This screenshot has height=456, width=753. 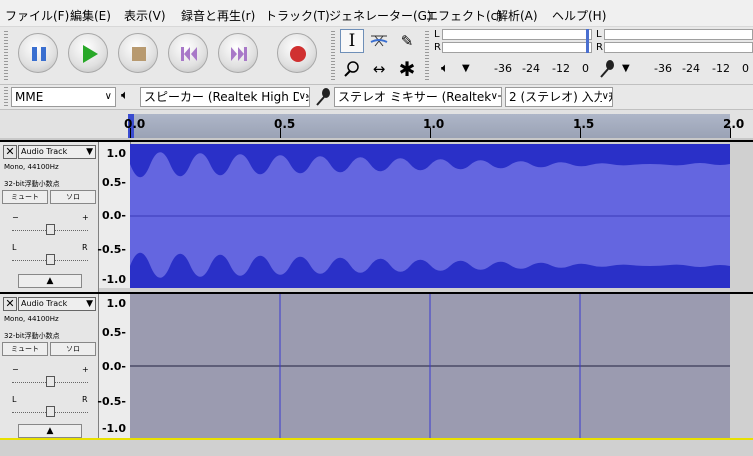 What do you see at coordinates (6, 56) in the screenshot?
I see `toolbar-grip` at bounding box center [6, 56].